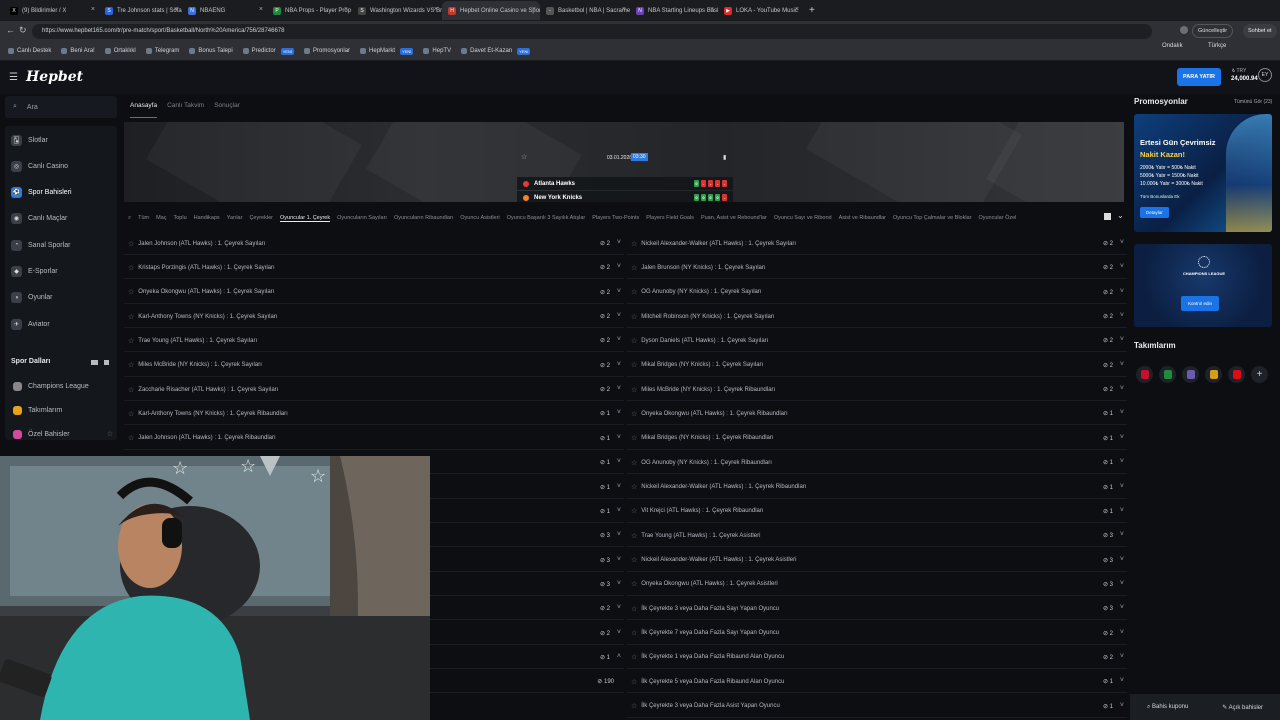 This screenshot has width=1280, height=720. Describe the element at coordinates (760, 10) in the screenshot. I see `browser-tab: ▶ LOKA - YouTube Music ×` at that location.